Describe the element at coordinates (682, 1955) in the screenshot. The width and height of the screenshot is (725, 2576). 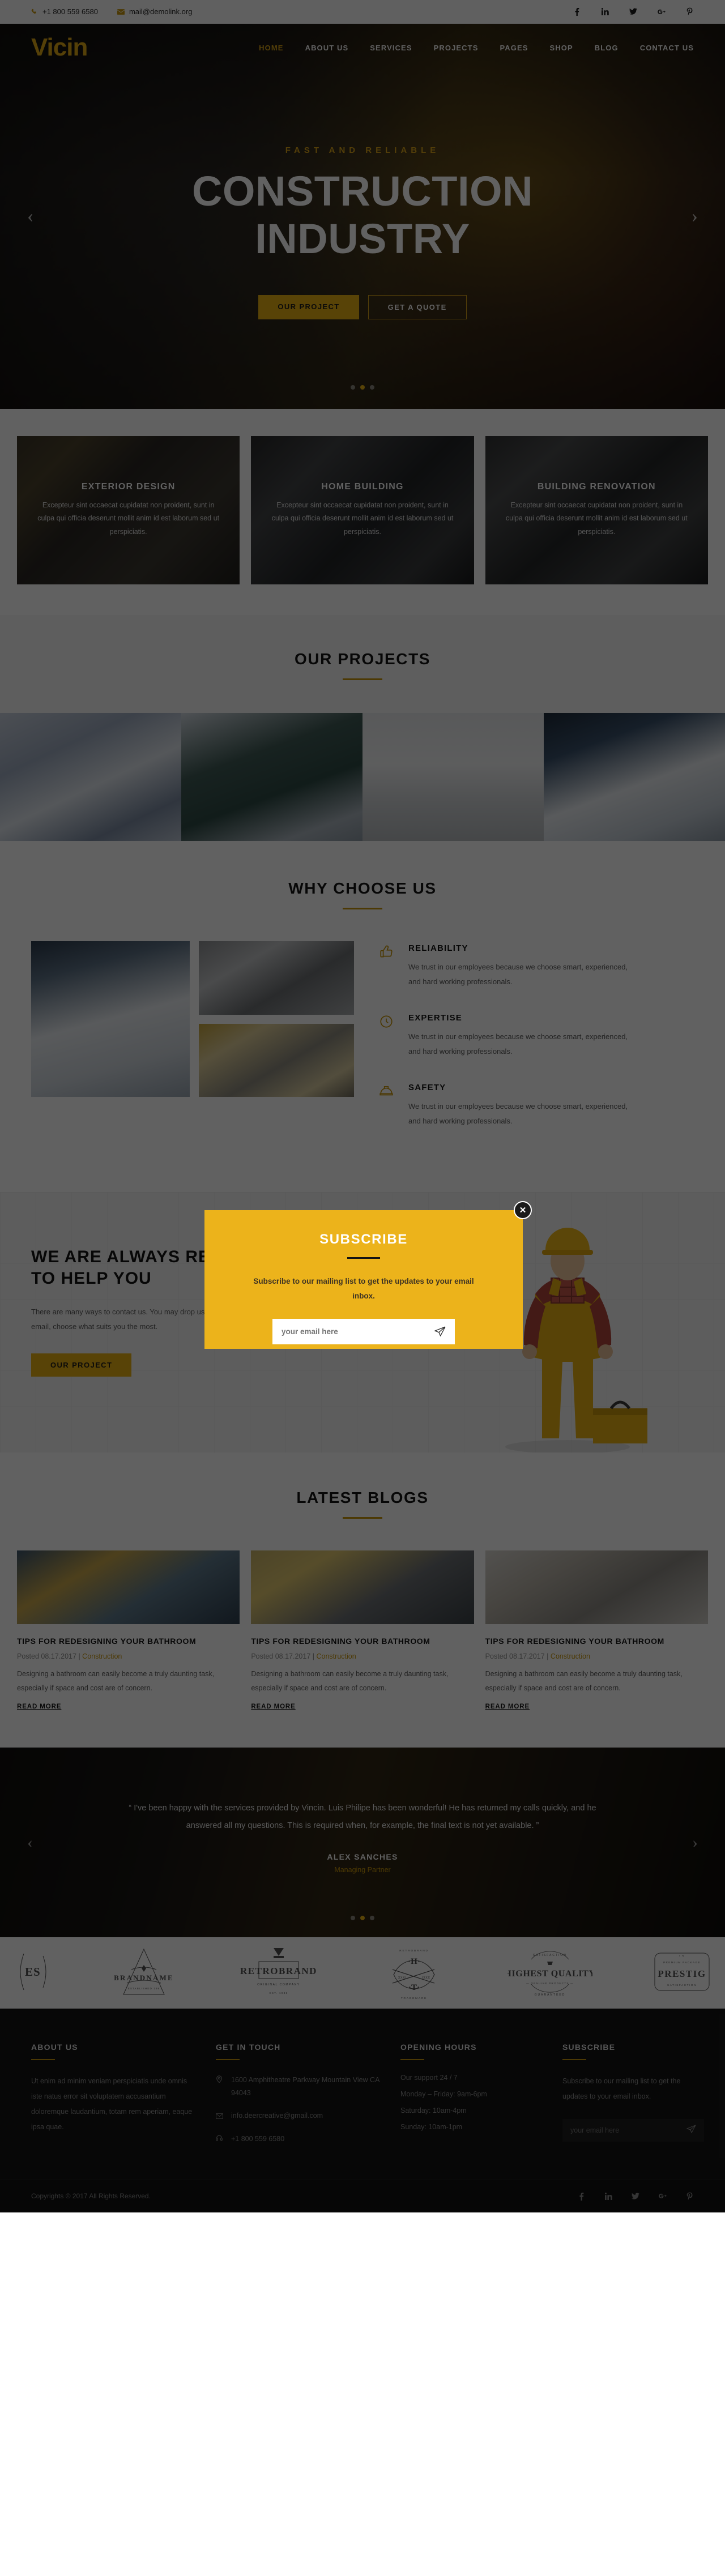
I see `svg-text: I N` at that location.